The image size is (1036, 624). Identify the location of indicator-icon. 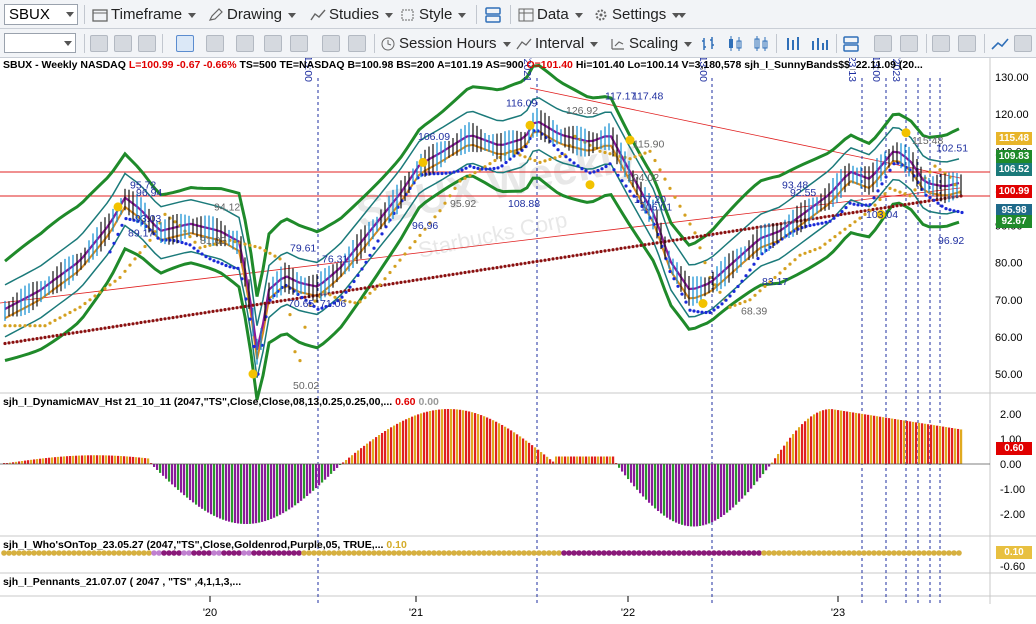
(331, 43).